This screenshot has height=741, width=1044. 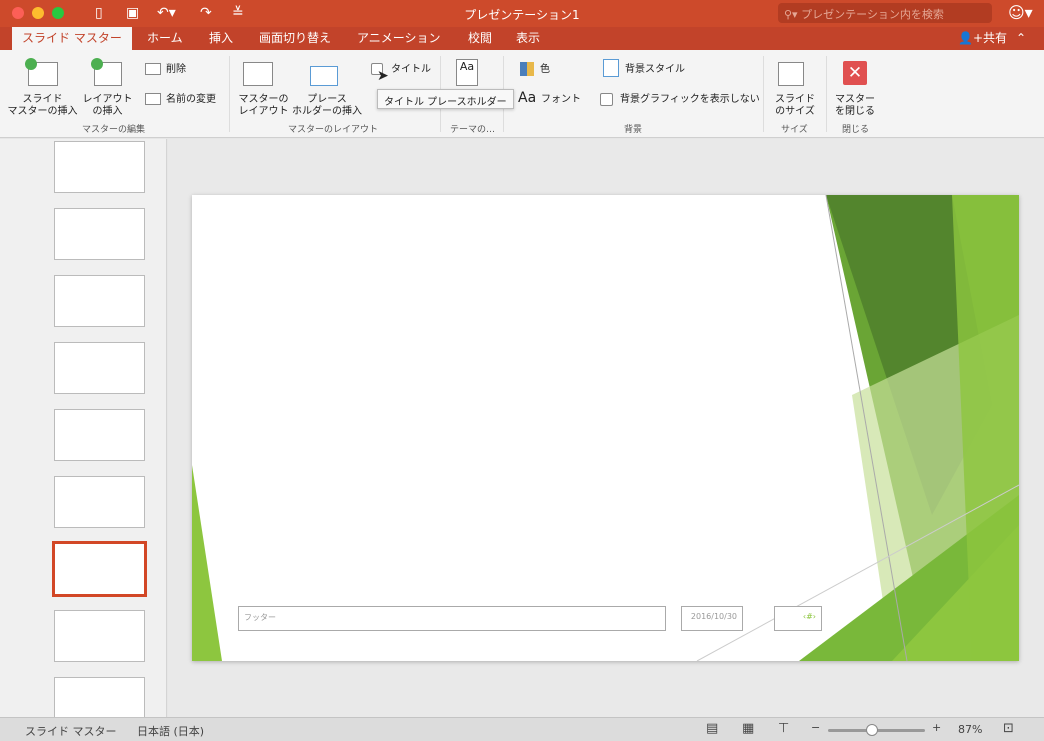 I want to click on footer-placeholder: フッター, so click(x=452, y=618).